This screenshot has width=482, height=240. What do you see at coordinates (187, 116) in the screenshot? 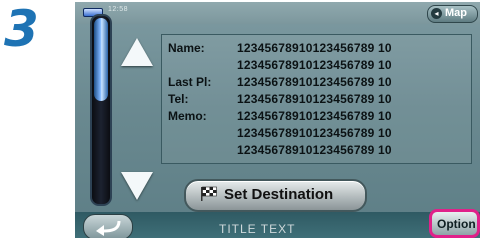
I see `detail-label: Memo:` at bounding box center [187, 116].